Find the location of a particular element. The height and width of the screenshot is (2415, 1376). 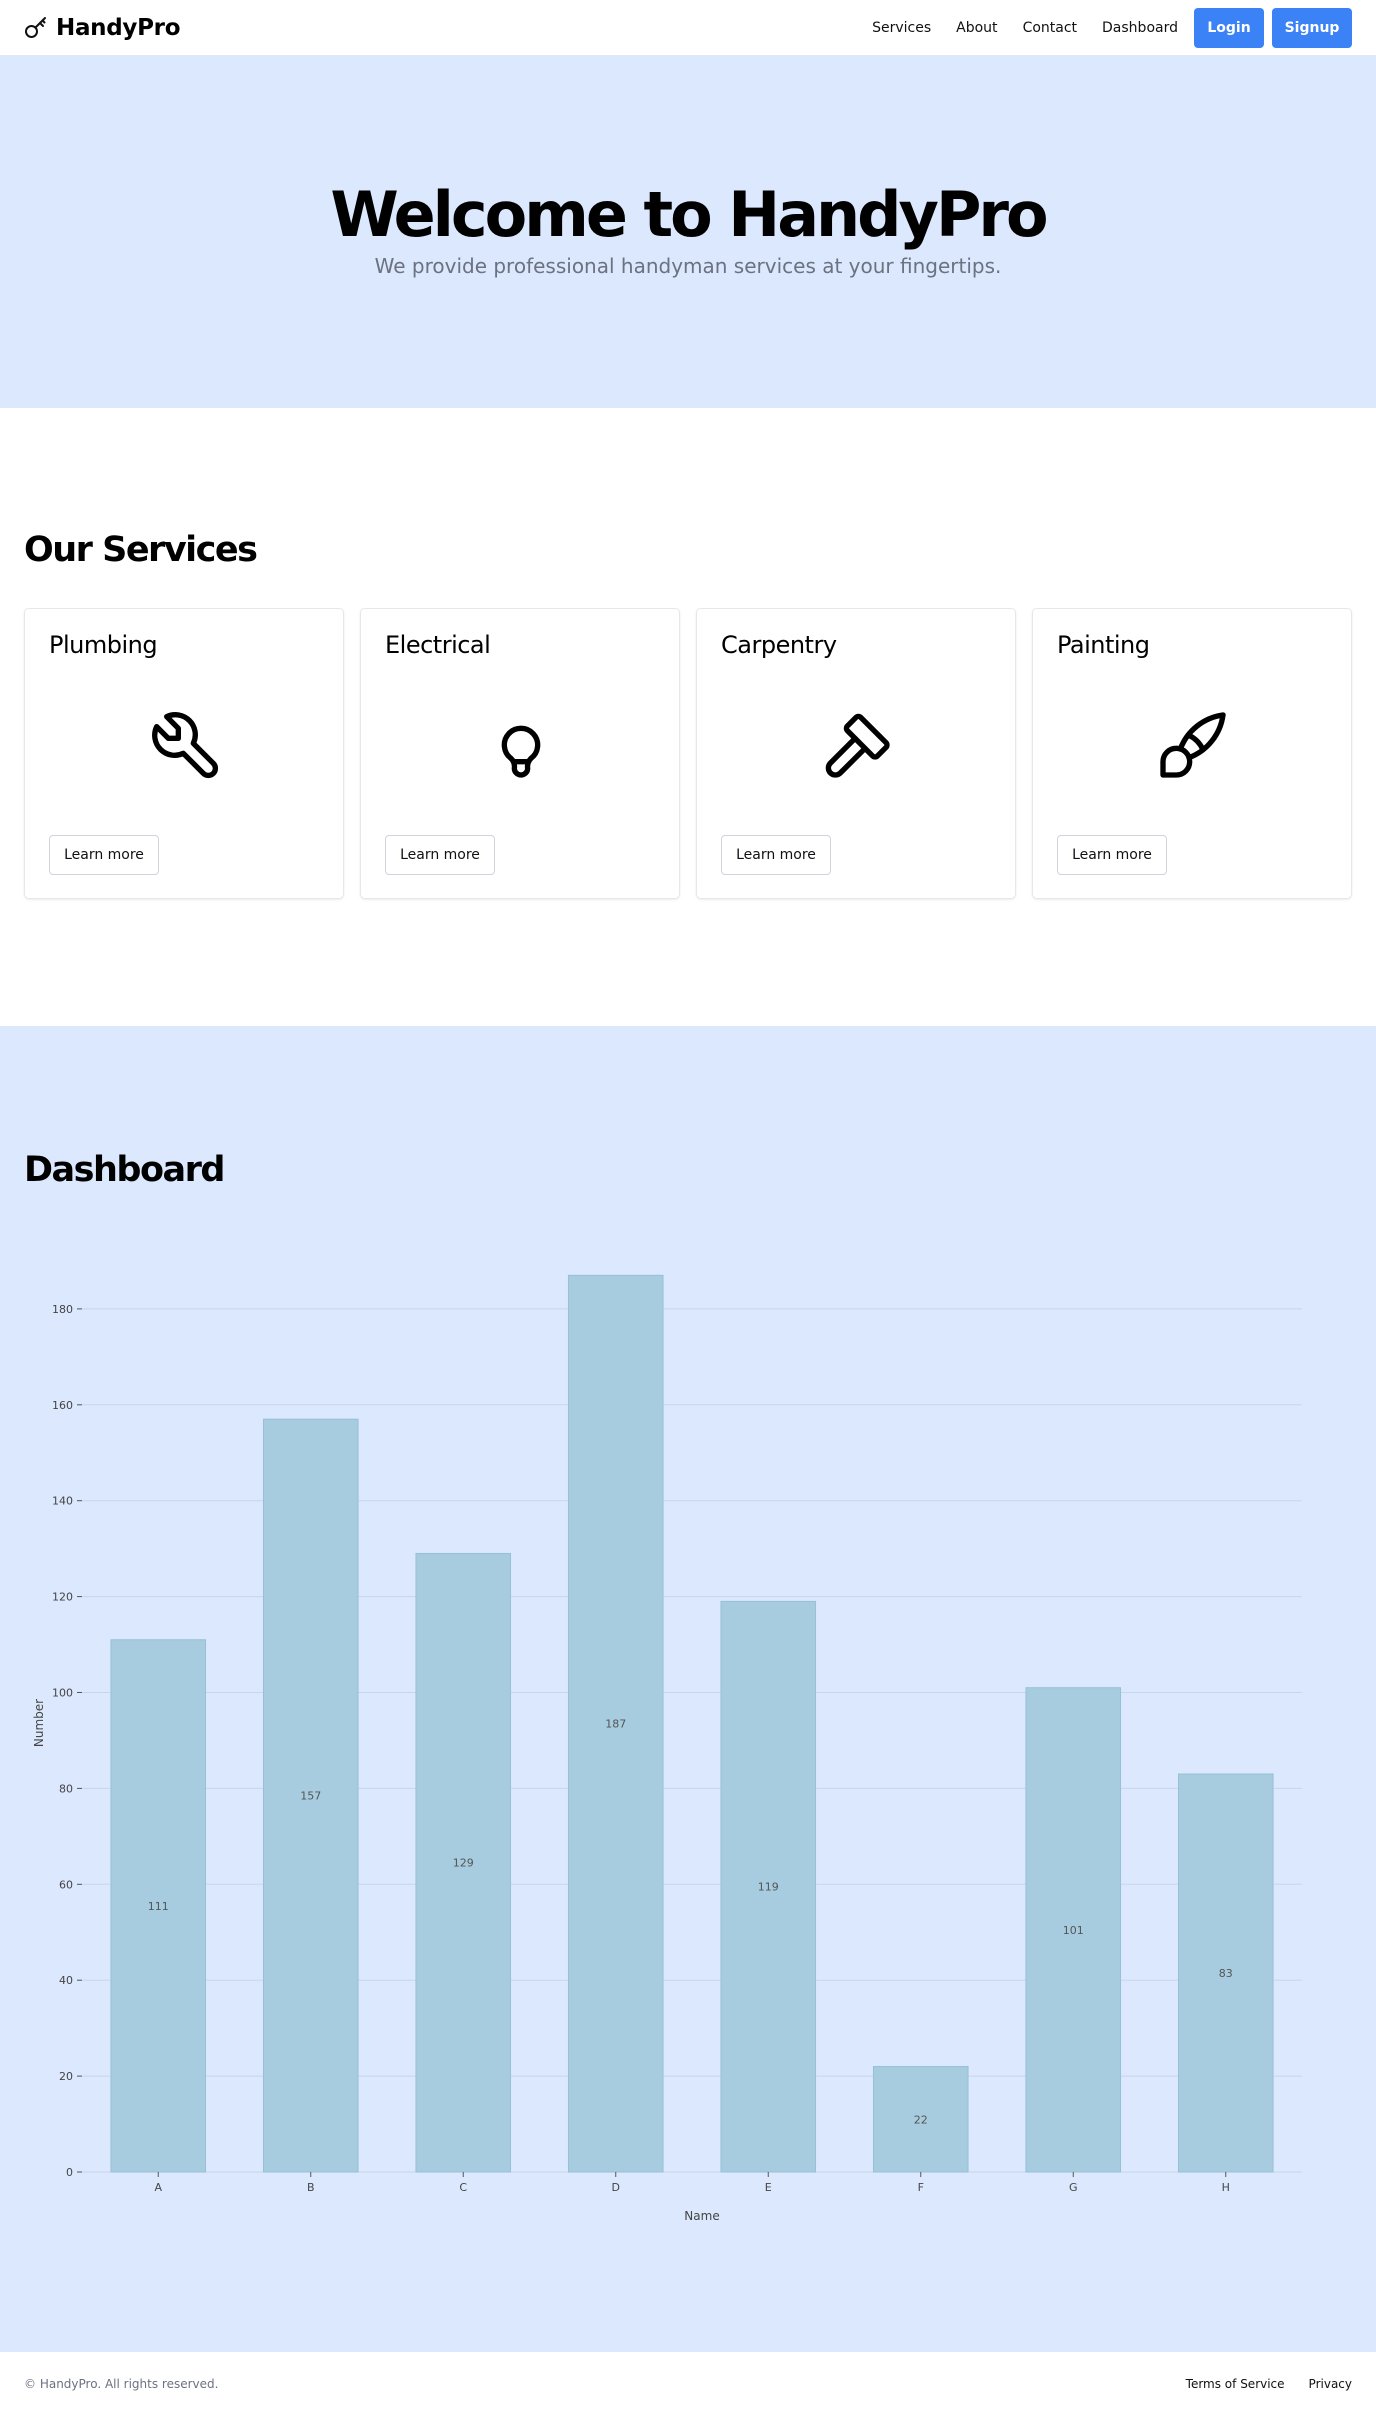

brand: HandyPro is located at coordinates (102, 27).